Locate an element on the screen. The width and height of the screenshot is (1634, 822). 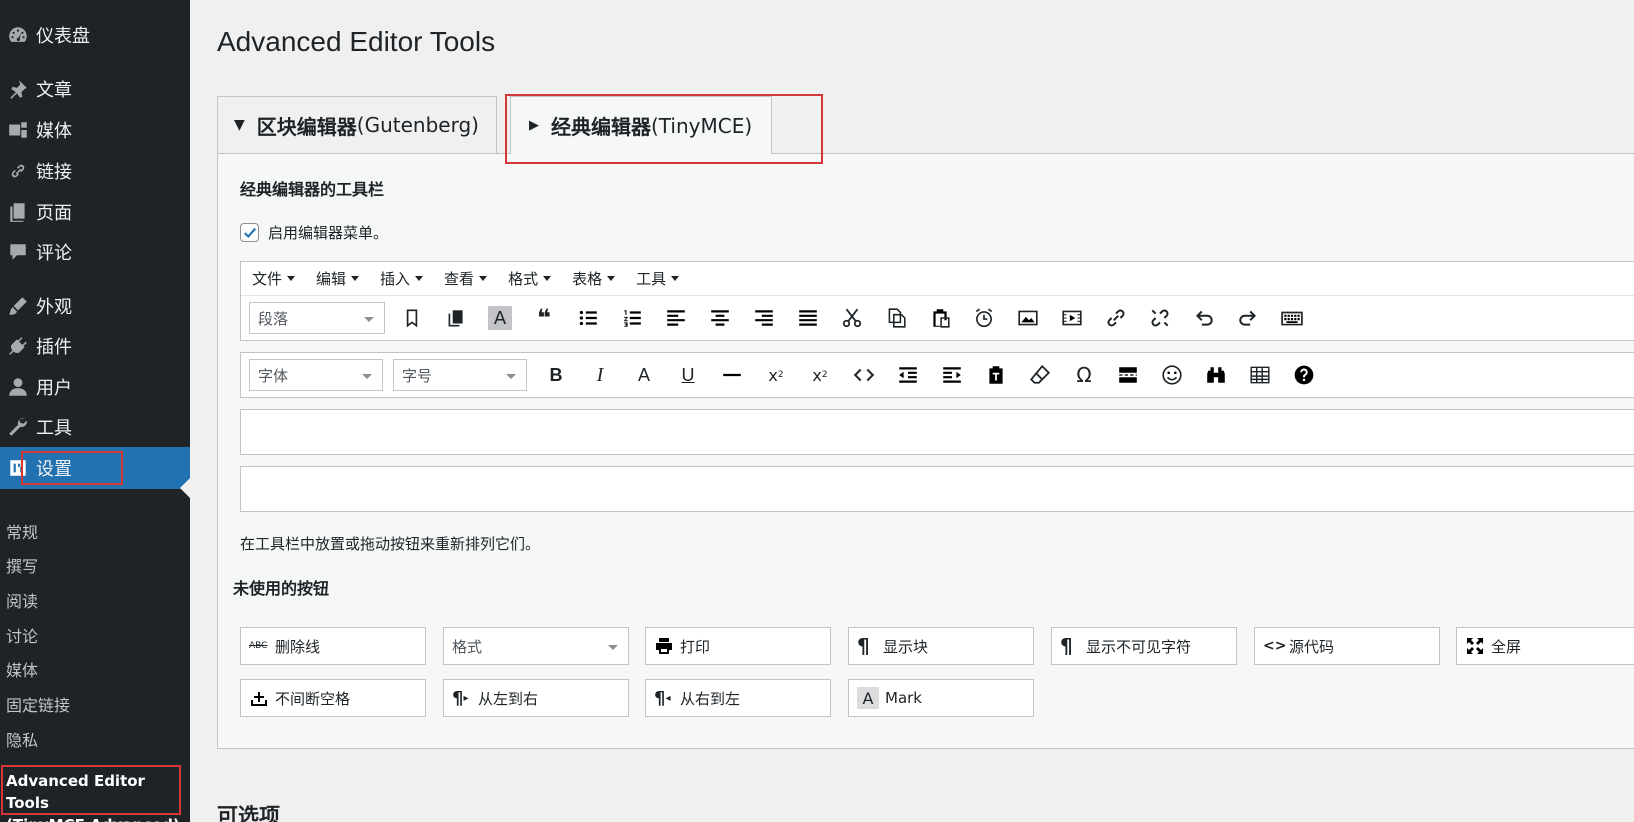
formats-label: 格式 is located at coordinates (467, 646).